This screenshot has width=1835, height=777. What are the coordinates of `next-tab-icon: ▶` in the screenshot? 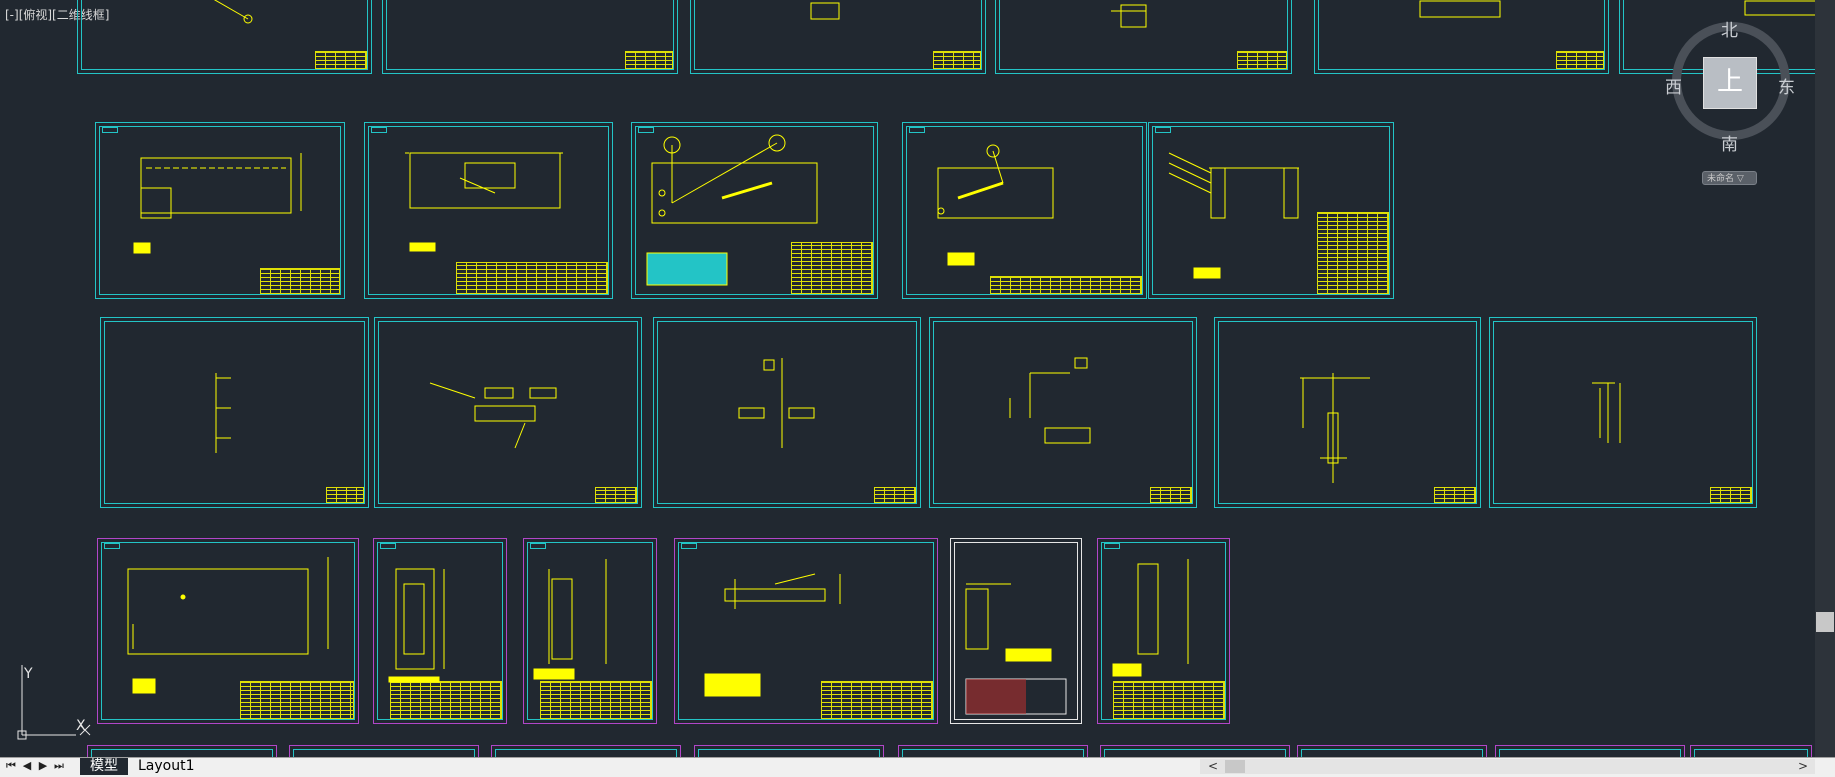 It's located at (43, 766).